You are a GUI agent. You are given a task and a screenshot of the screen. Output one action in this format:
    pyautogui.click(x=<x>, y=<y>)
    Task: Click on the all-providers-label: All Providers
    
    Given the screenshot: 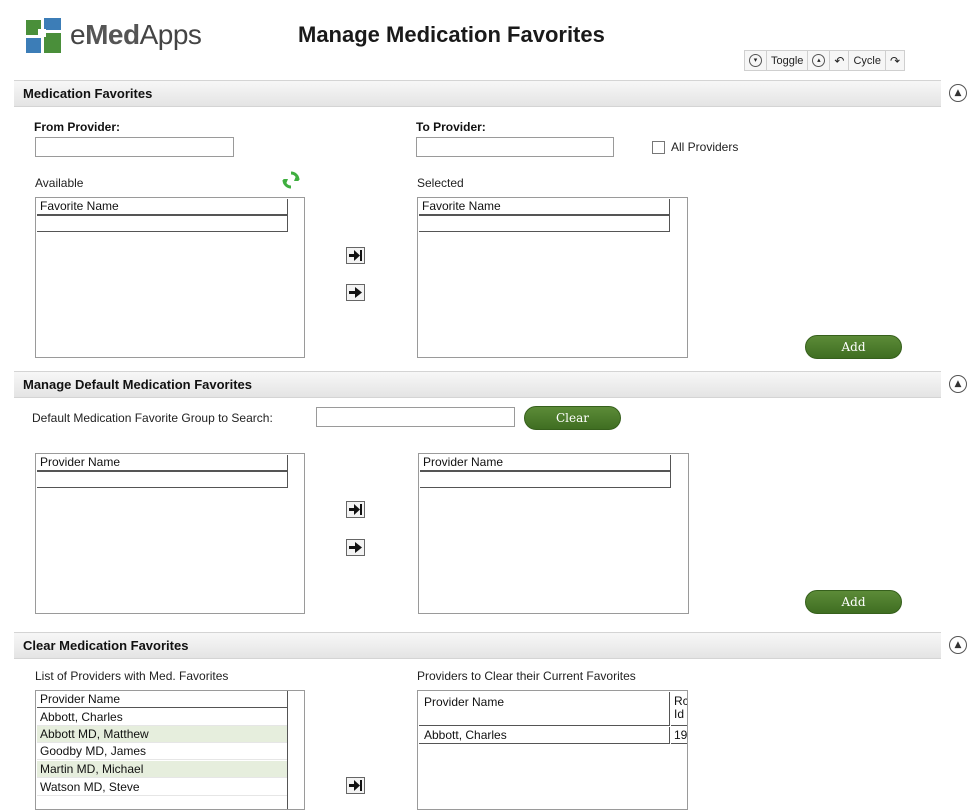 What is the action you would take?
    pyautogui.click(x=705, y=147)
    